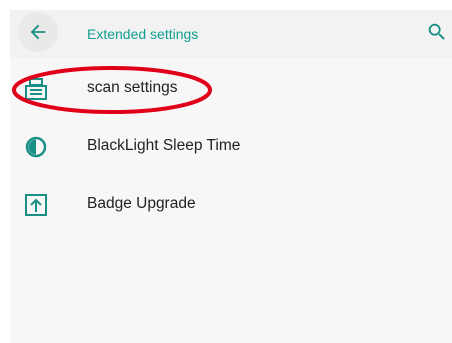 The image size is (452, 343). Describe the element at coordinates (141, 203) in the screenshot. I see `list-item-label: Badge Upgrade` at that location.